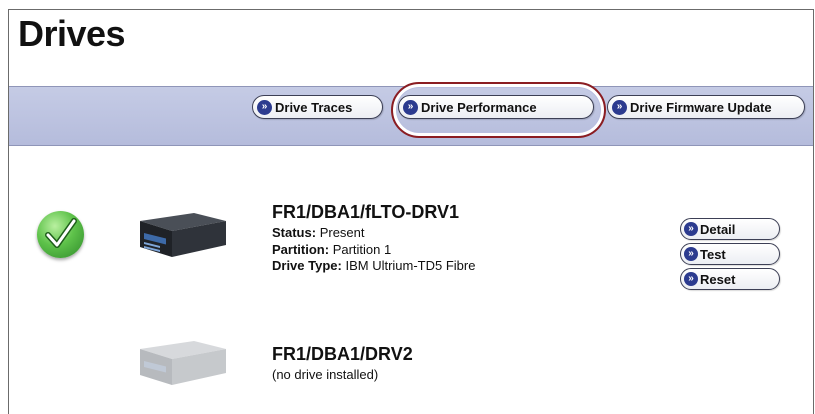  I want to click on drive-type-value: IBM Ultrium-TD5 Fibre, so click(410, 265).